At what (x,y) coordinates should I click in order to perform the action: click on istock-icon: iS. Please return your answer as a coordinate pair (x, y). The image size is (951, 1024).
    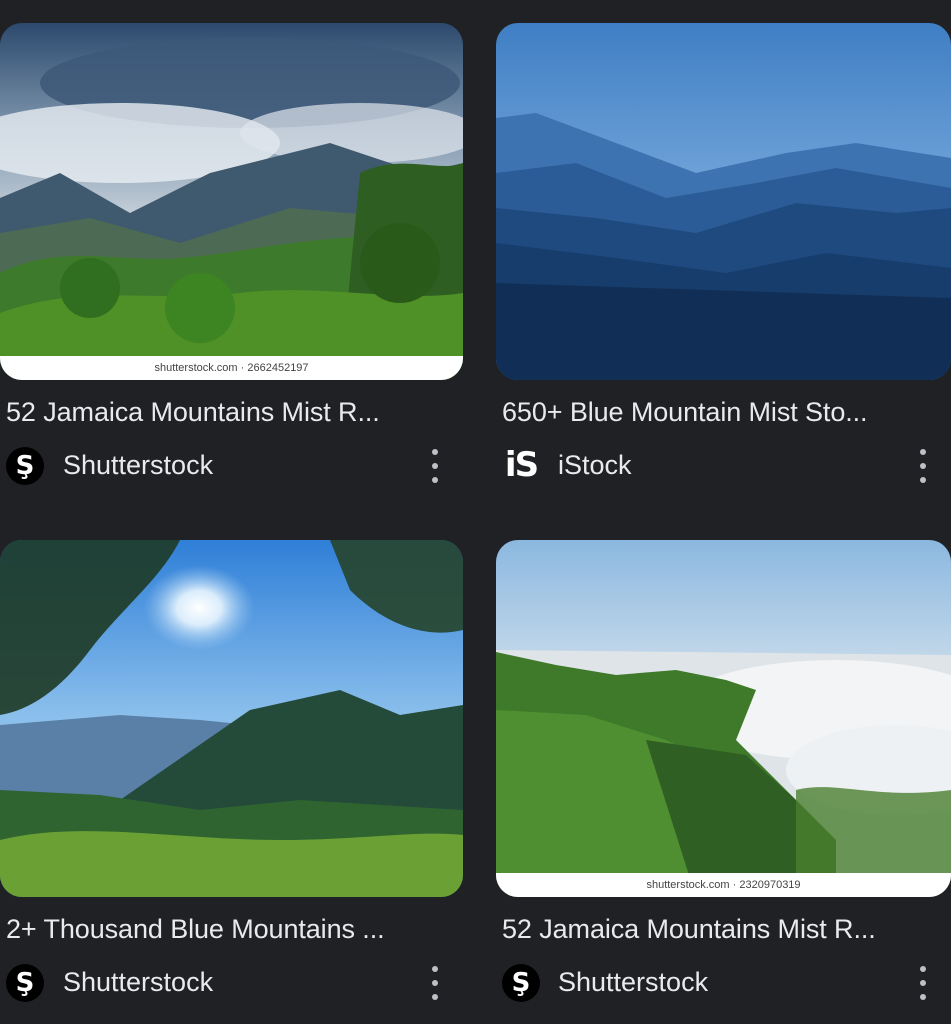
    Looking at the image, I should click on (521, 465).